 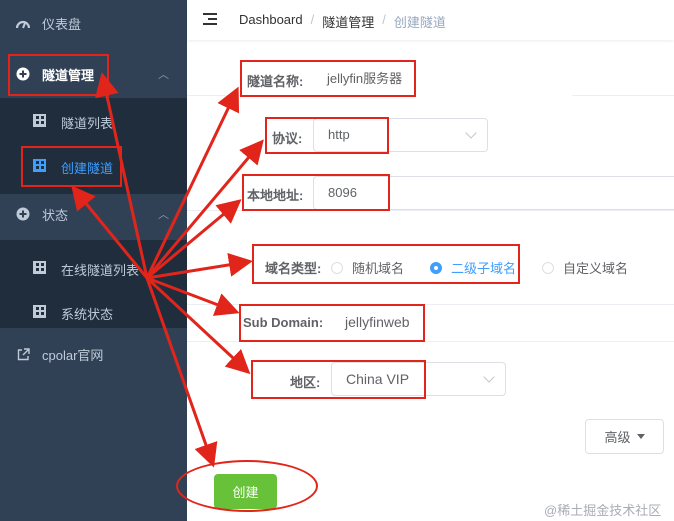 What do you see at coordinates (93, 214) in the screenshot?
I see `sidebar-item-status: 状态 ︿` at bounding box center [93, 214].